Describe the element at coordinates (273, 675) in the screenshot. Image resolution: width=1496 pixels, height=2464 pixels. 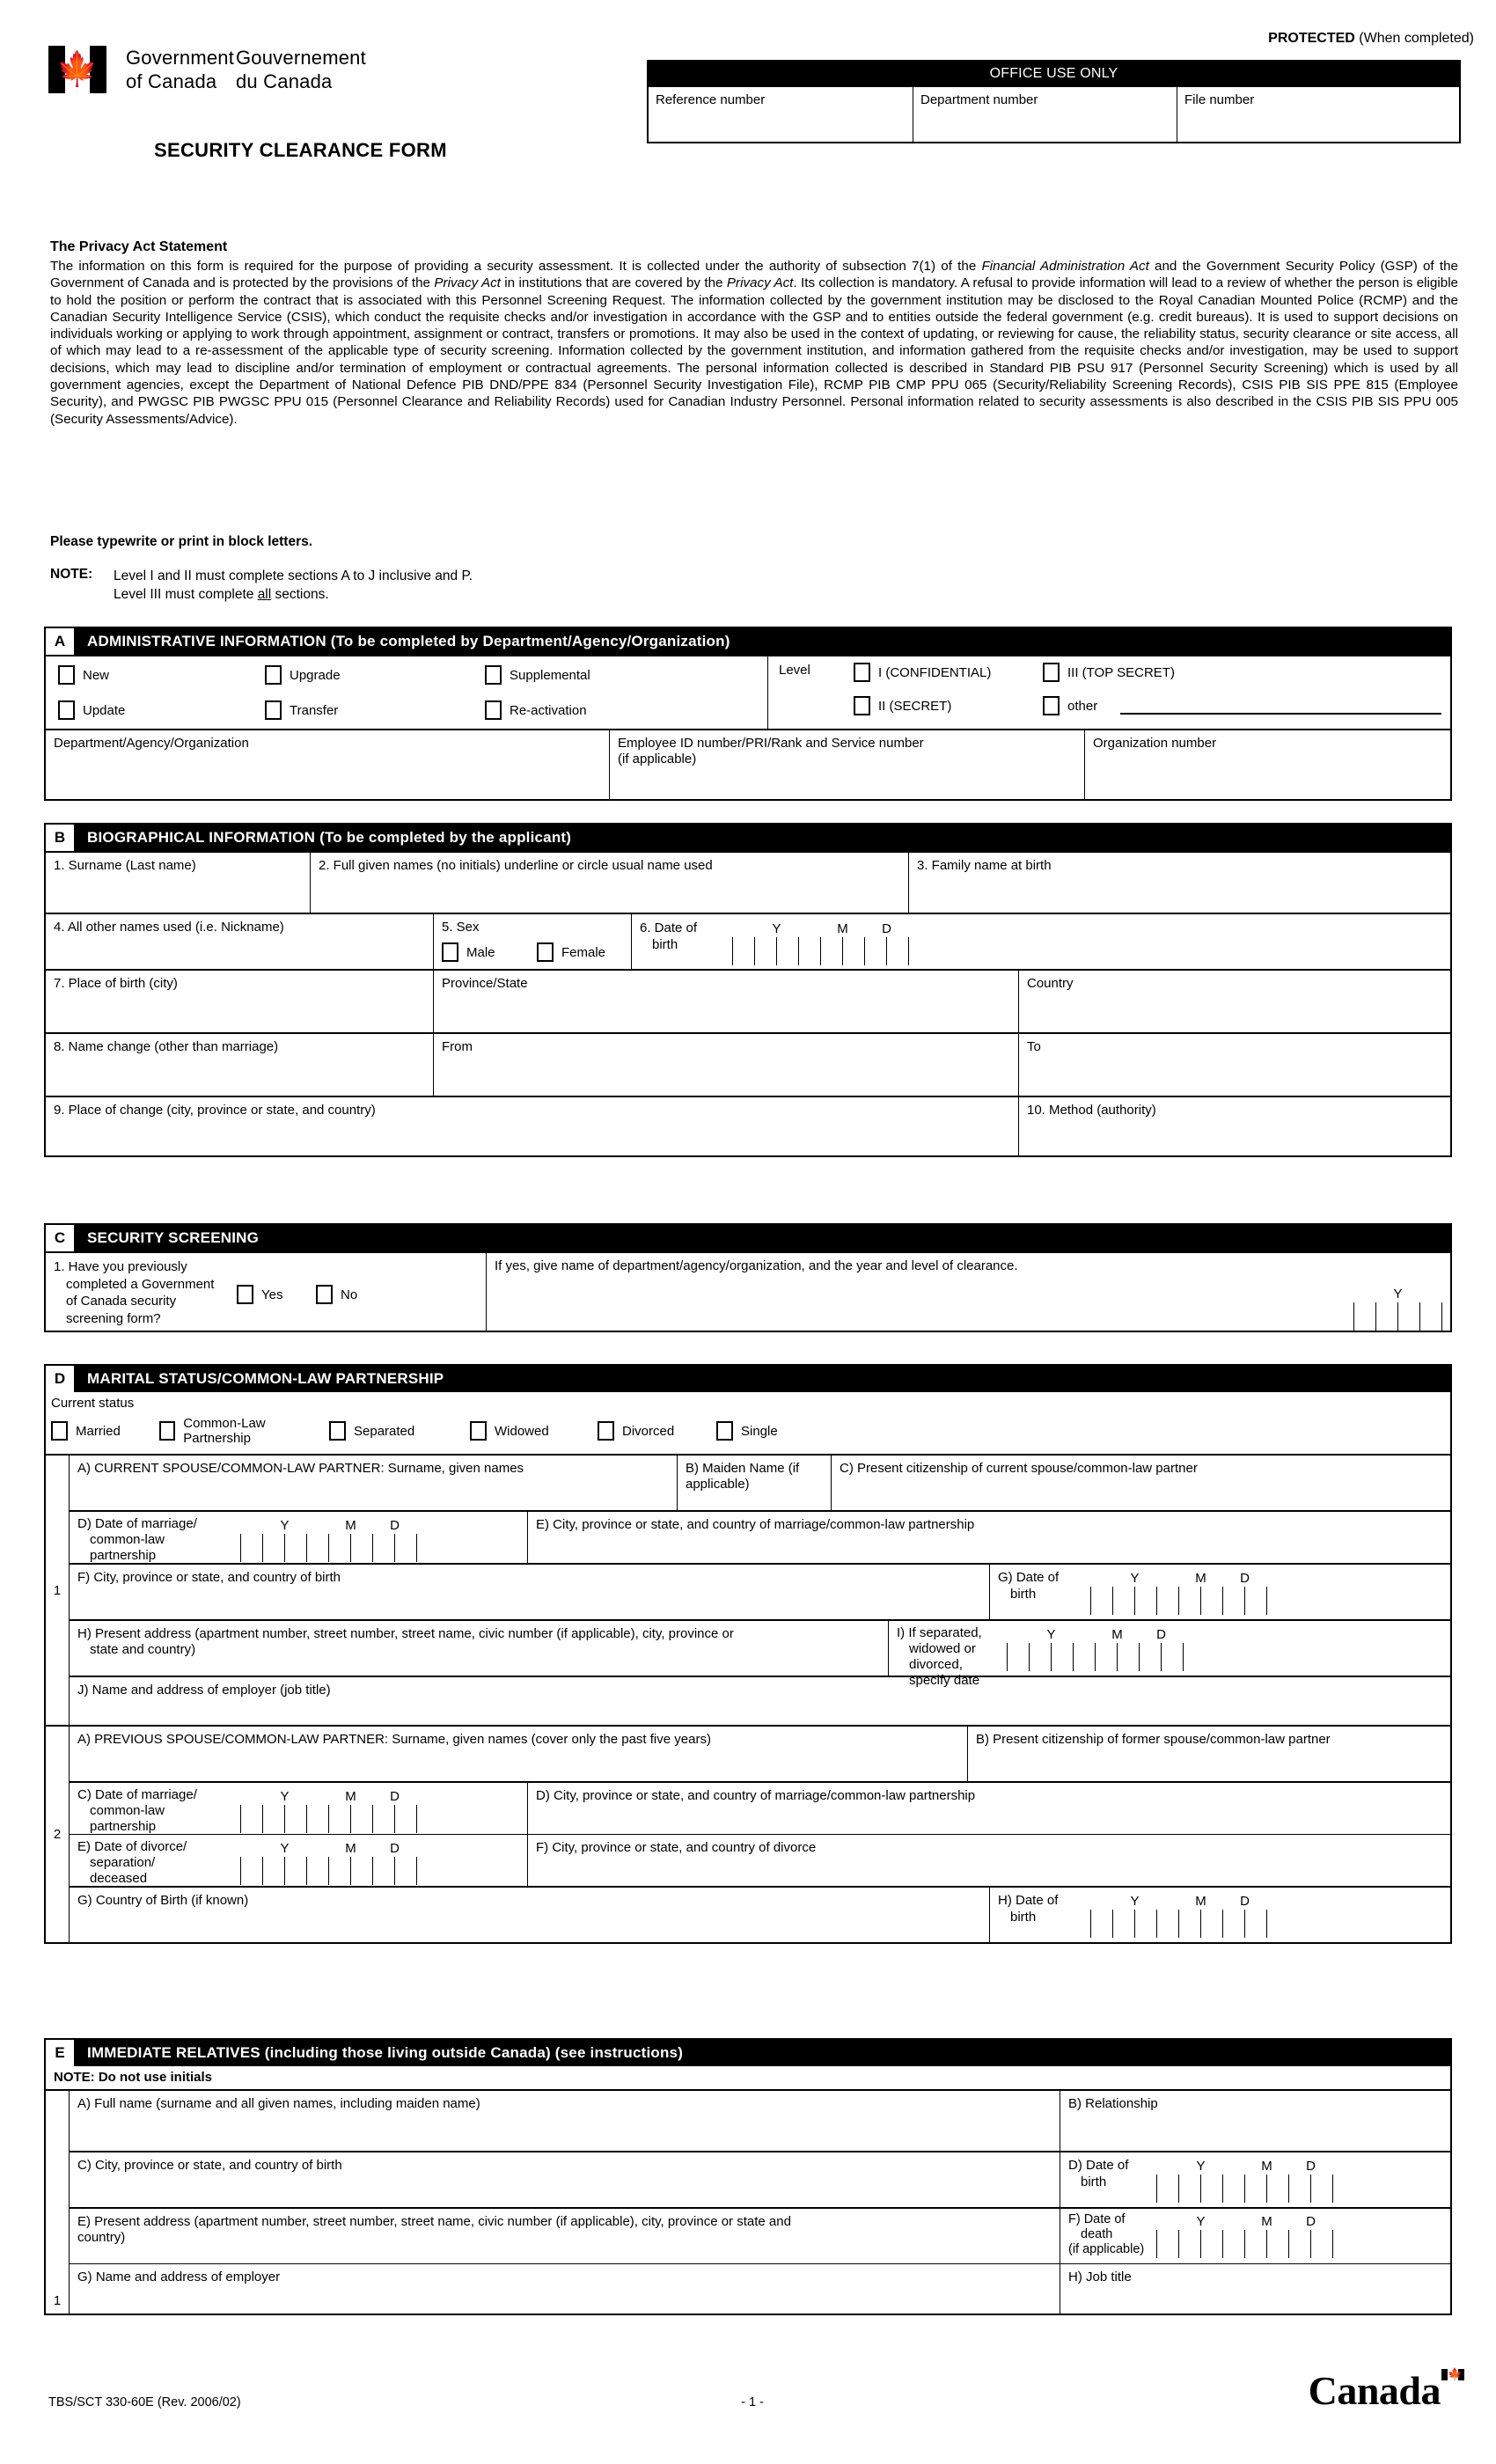
I see `checkbox-upgrade-box` at that location.